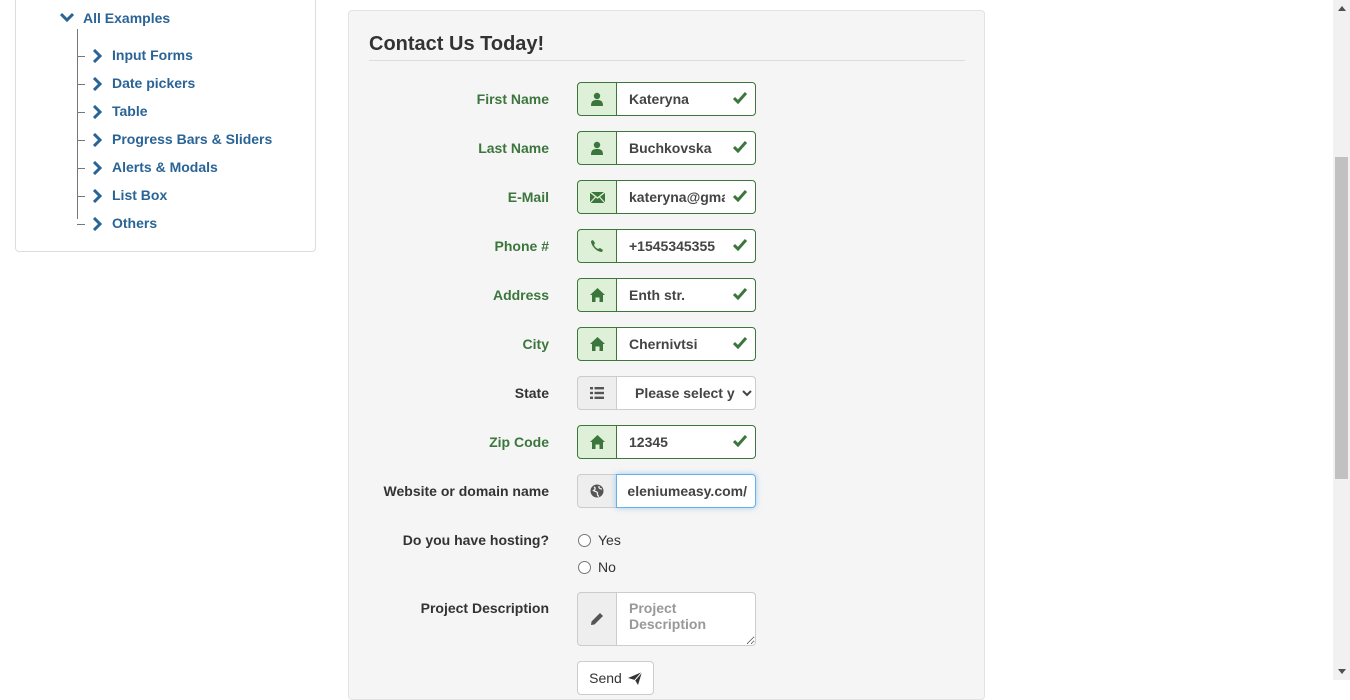 The image size is (1350, 700). I want to click on page-scrollbar, so click(1341, 340).